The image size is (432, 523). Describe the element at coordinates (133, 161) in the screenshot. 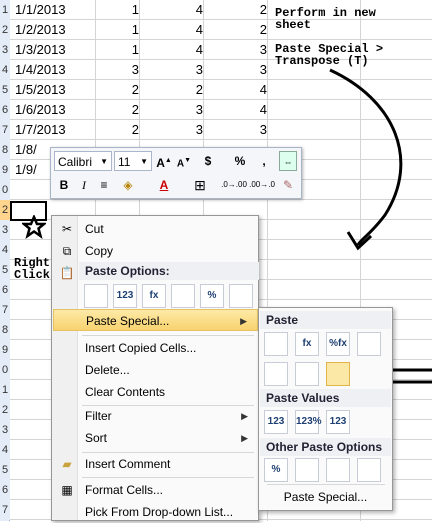

I see `font-size-box: 11 ▼` at that location.